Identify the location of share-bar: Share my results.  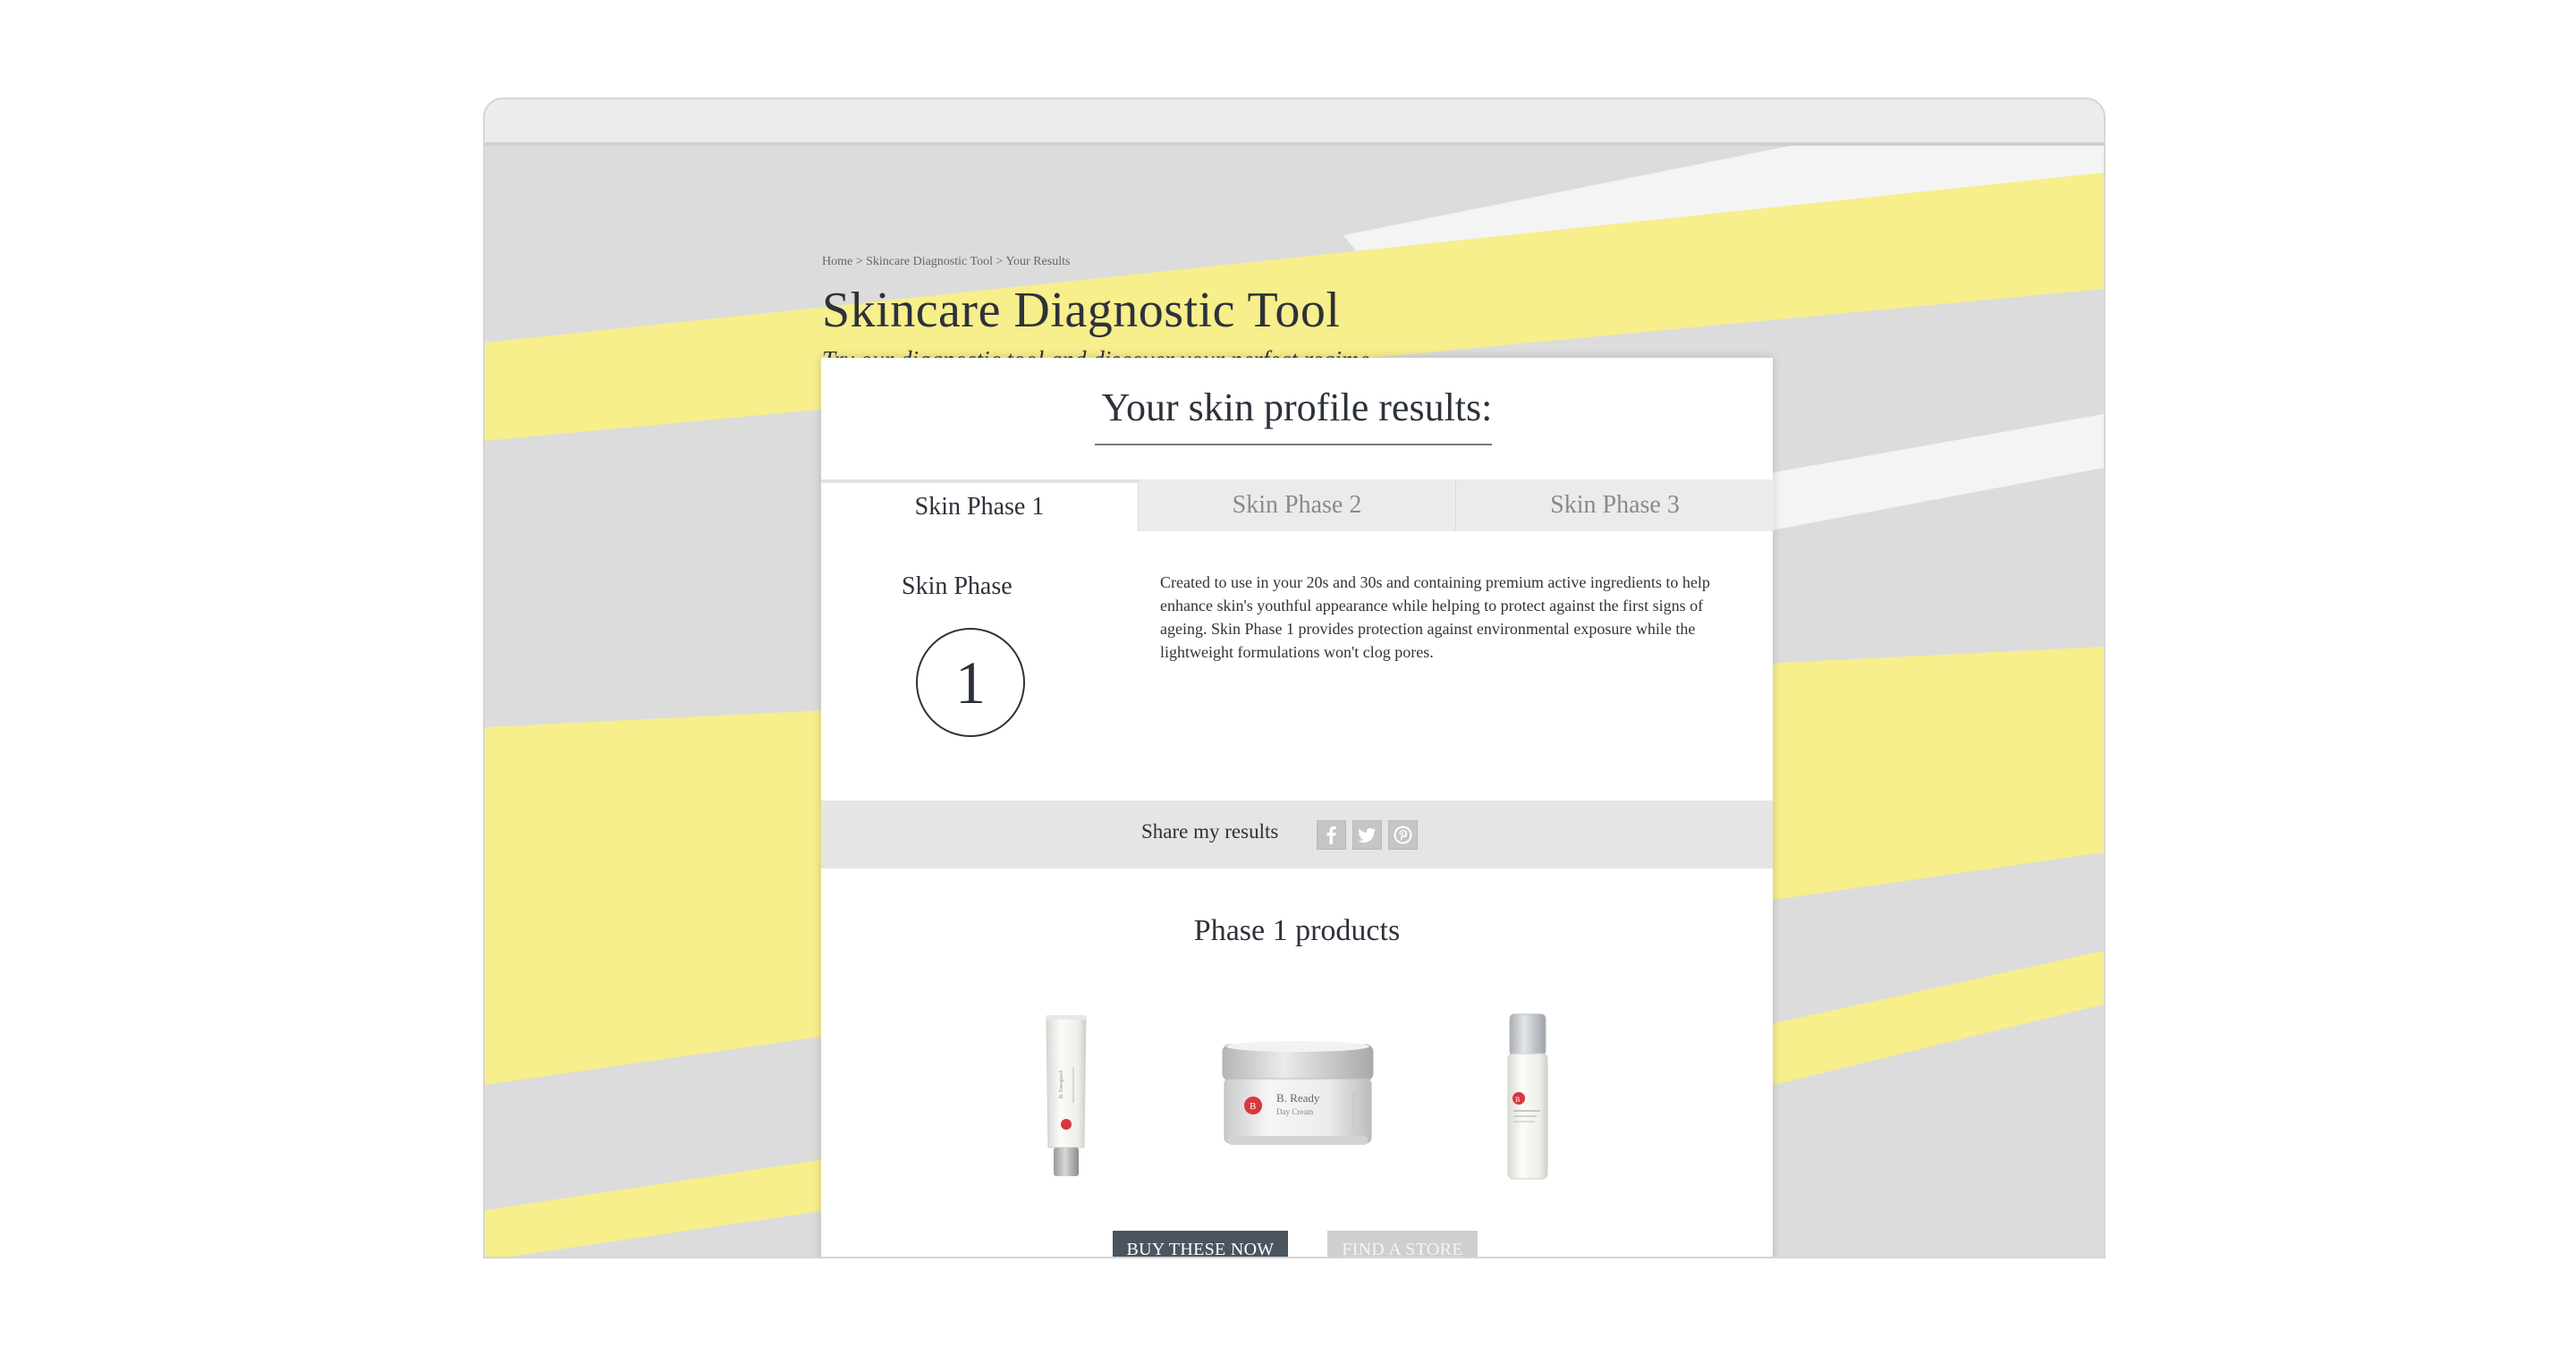
(1297, 834).